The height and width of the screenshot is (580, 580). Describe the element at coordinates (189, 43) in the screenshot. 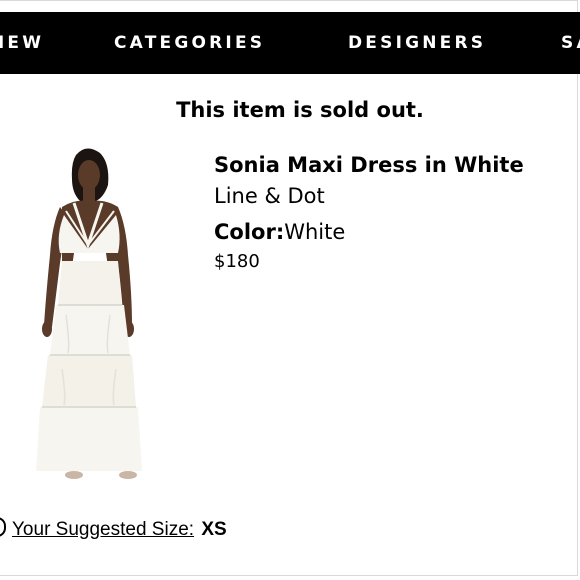

I see `nav-item-categories: CATEGORIES` at that location.